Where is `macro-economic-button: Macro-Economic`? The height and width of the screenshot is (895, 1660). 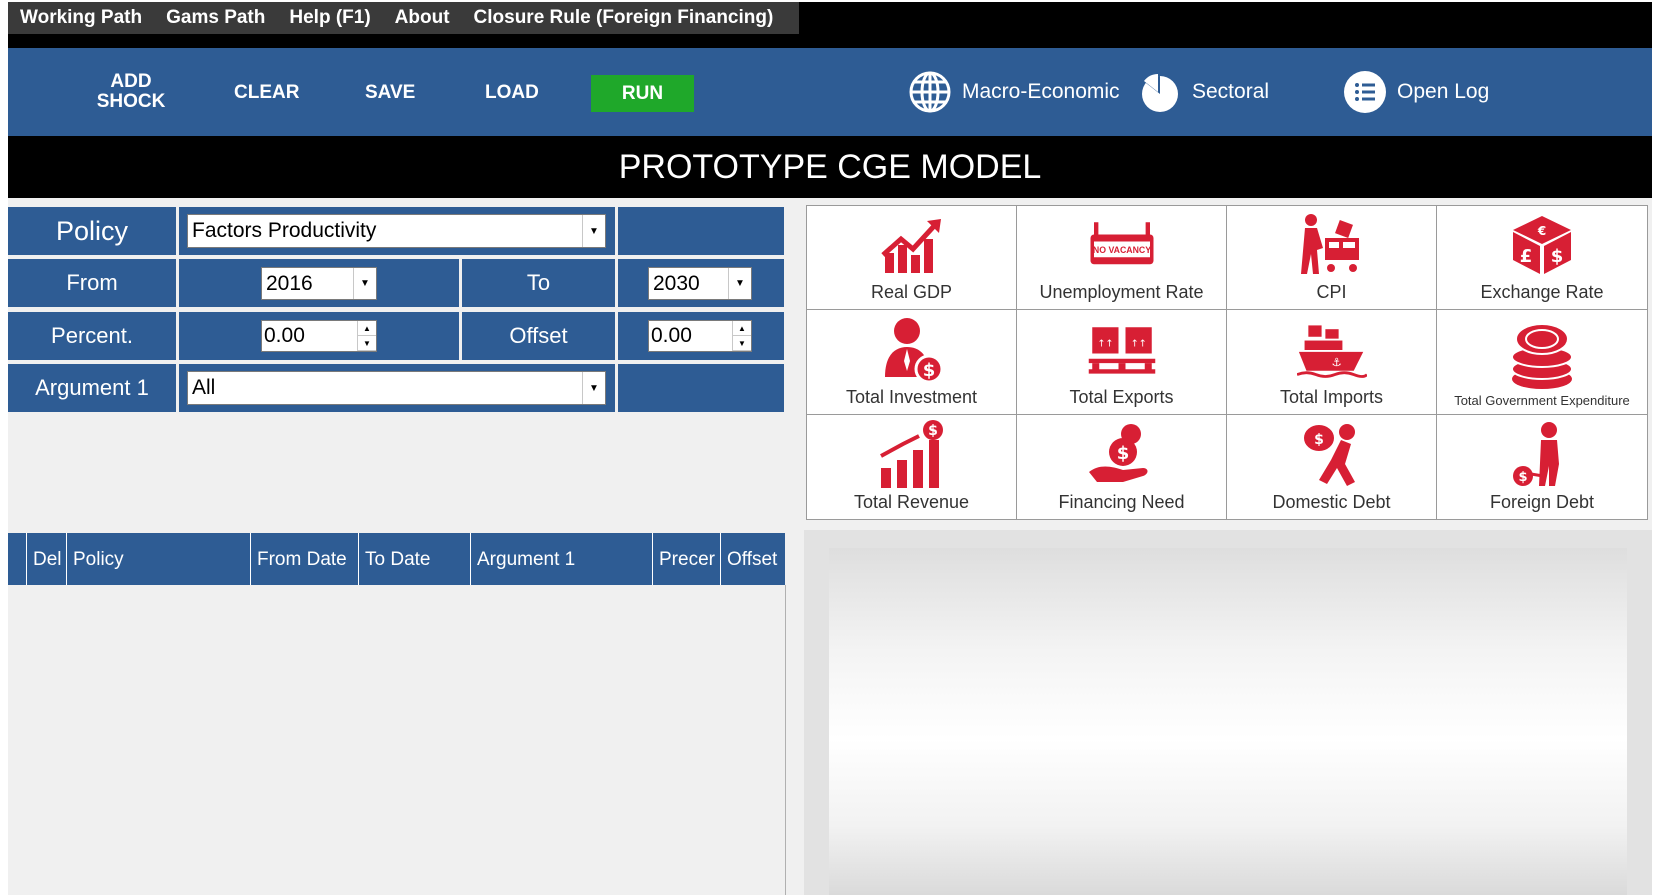
macro-economic-button: Macro-Economic is located at coordinates (1014, 92).